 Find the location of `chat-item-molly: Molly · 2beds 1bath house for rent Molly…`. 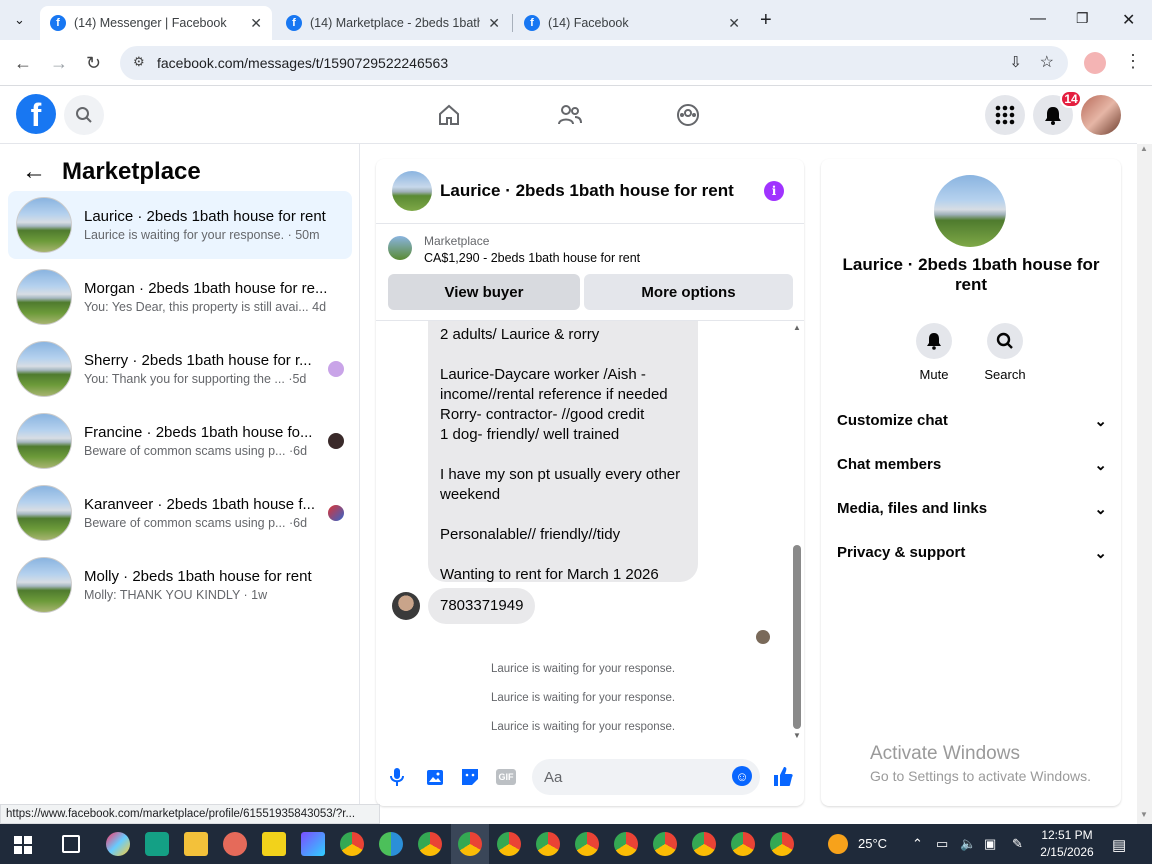

chat-item-molly: Molly · 2beds 1bath house for rent Molly… is located at coordinates (180, 585).